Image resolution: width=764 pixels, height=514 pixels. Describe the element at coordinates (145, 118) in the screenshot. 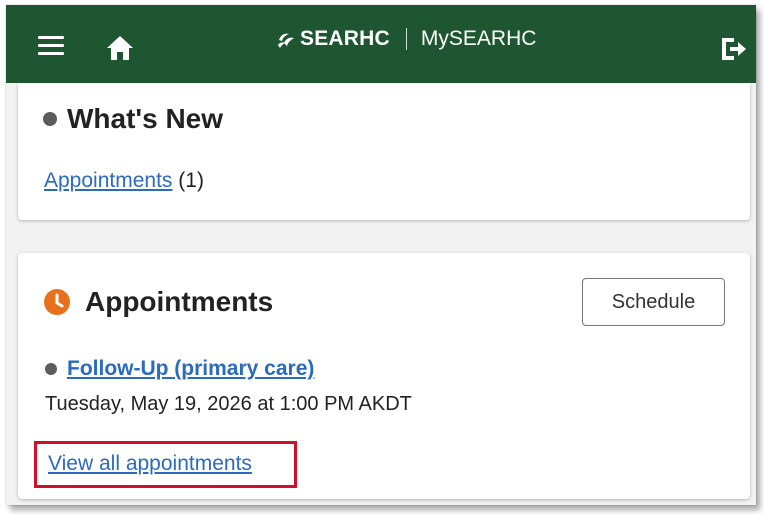

I see `whats-new-title: What's New` at that location.